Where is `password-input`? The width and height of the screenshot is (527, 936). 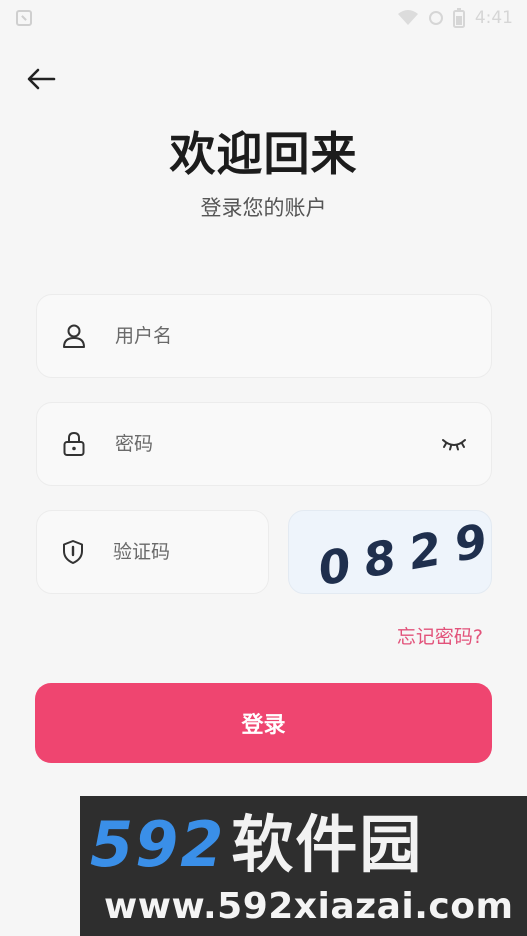 password-input is located at coordinates (277, 444).